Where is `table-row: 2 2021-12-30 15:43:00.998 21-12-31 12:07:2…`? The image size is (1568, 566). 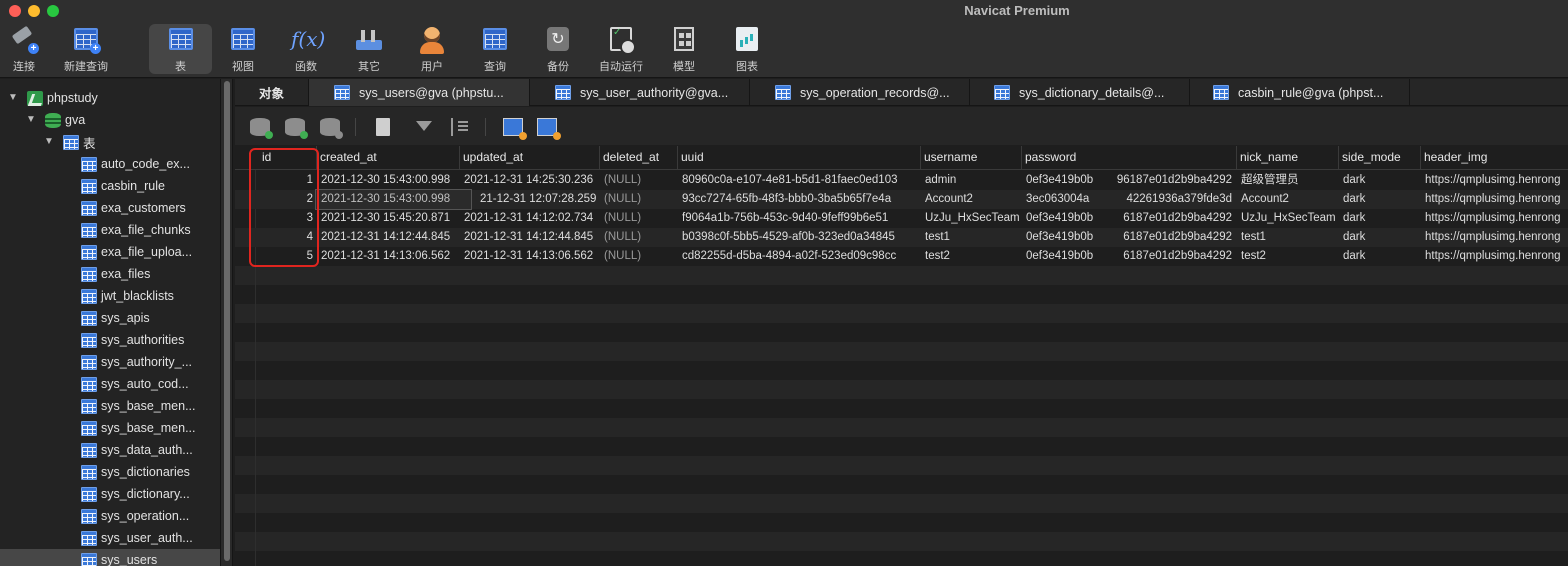
table-row: 2 2021-12-30 15:43:00.998 21-12-31 12:07:2… is located at coordinates (901, 199).